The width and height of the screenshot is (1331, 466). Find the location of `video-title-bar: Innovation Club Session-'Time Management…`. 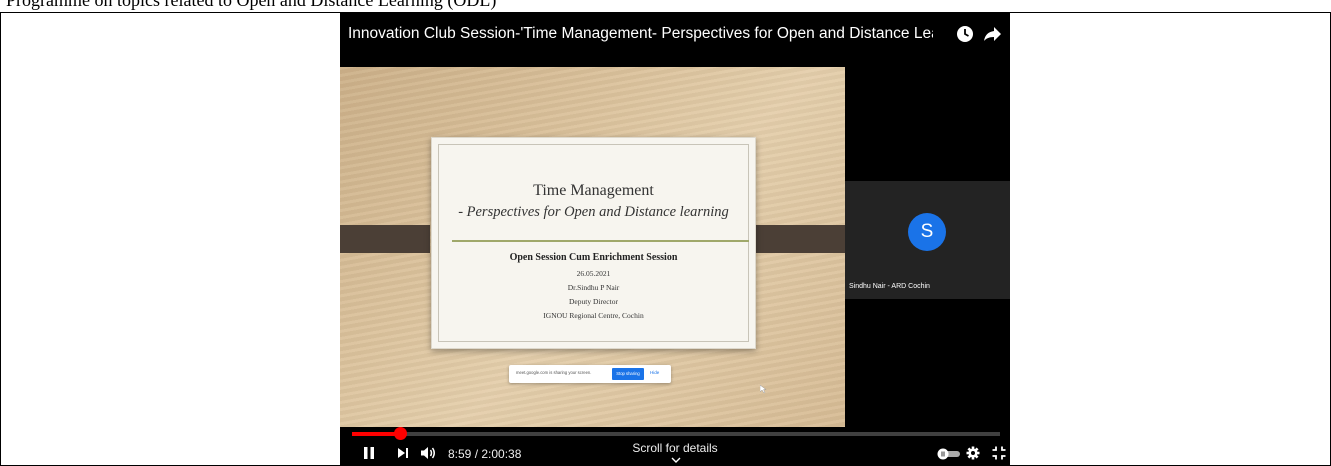

video-title-bar: Innovation Club Session-'Time Management… is located at coordinates (675, 34).